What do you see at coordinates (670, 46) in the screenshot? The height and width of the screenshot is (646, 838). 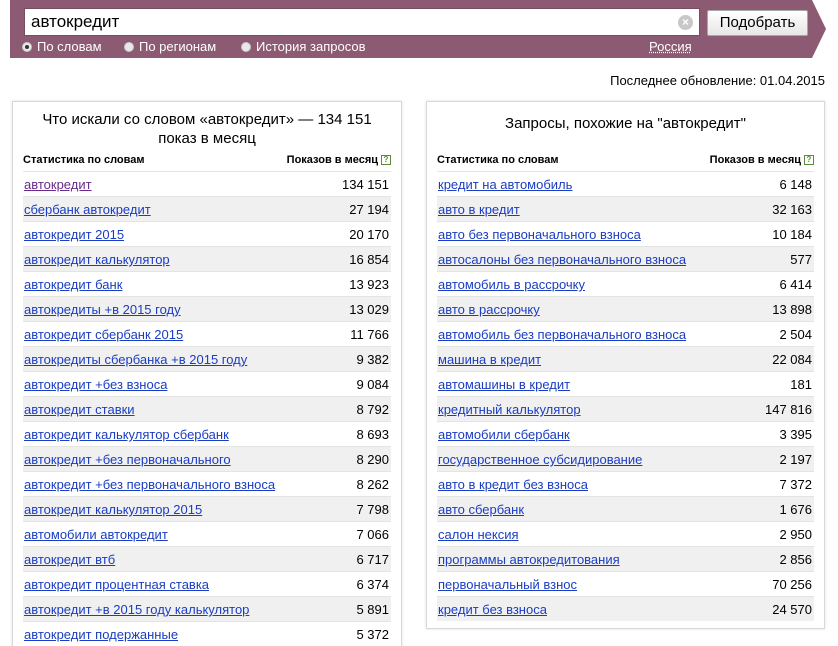 I see `region-link: Россия` at bounding box center [670, 46].